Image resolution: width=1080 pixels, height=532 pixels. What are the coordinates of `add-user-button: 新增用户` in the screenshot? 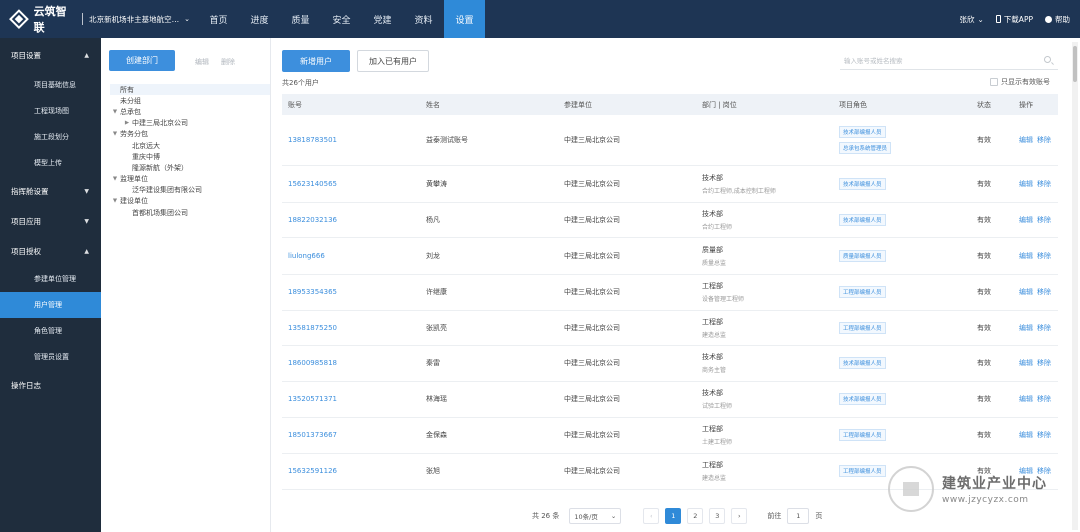 It's located at (316, 61).